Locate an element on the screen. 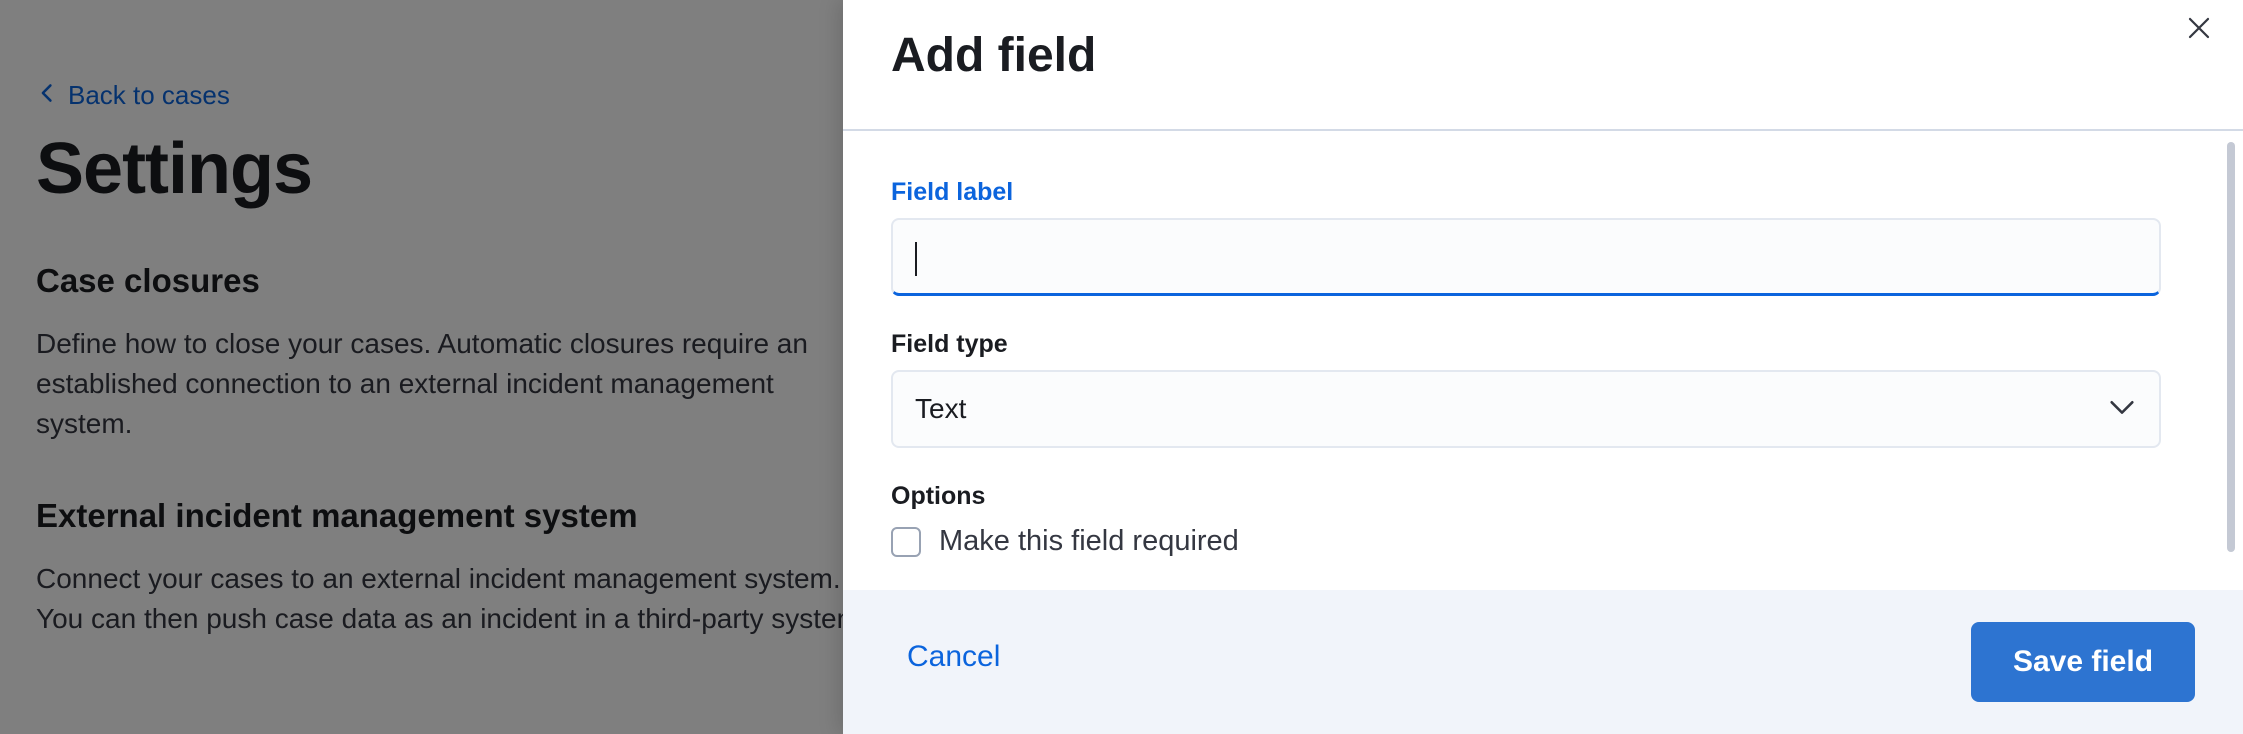  chevron-down-icon is located at coordinates (2122, 409).